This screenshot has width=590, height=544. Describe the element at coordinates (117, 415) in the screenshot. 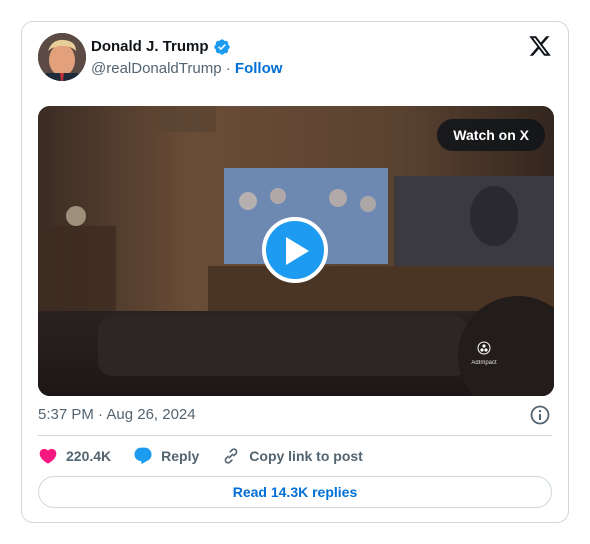

I see `post-timestamp: 5:37 PM · Aug 26, 2024` at that location.